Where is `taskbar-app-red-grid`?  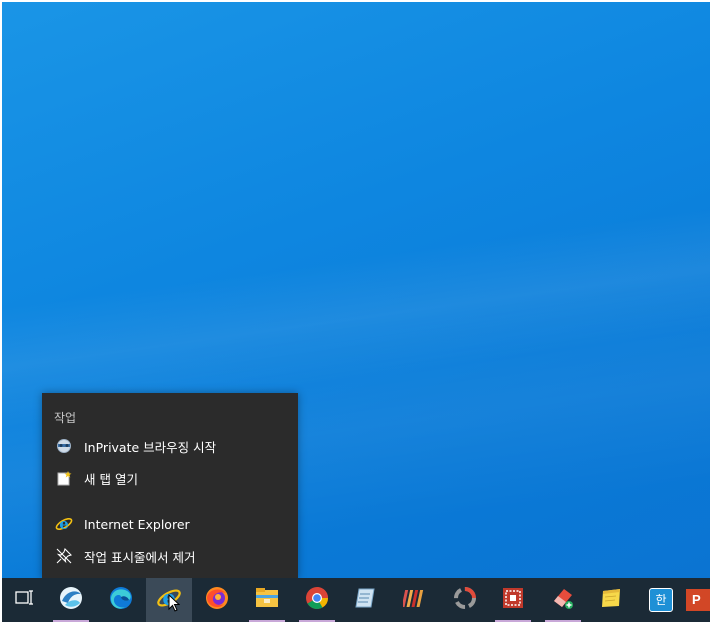
taskbar-app-red-grid is located at coordinates (513, 600).